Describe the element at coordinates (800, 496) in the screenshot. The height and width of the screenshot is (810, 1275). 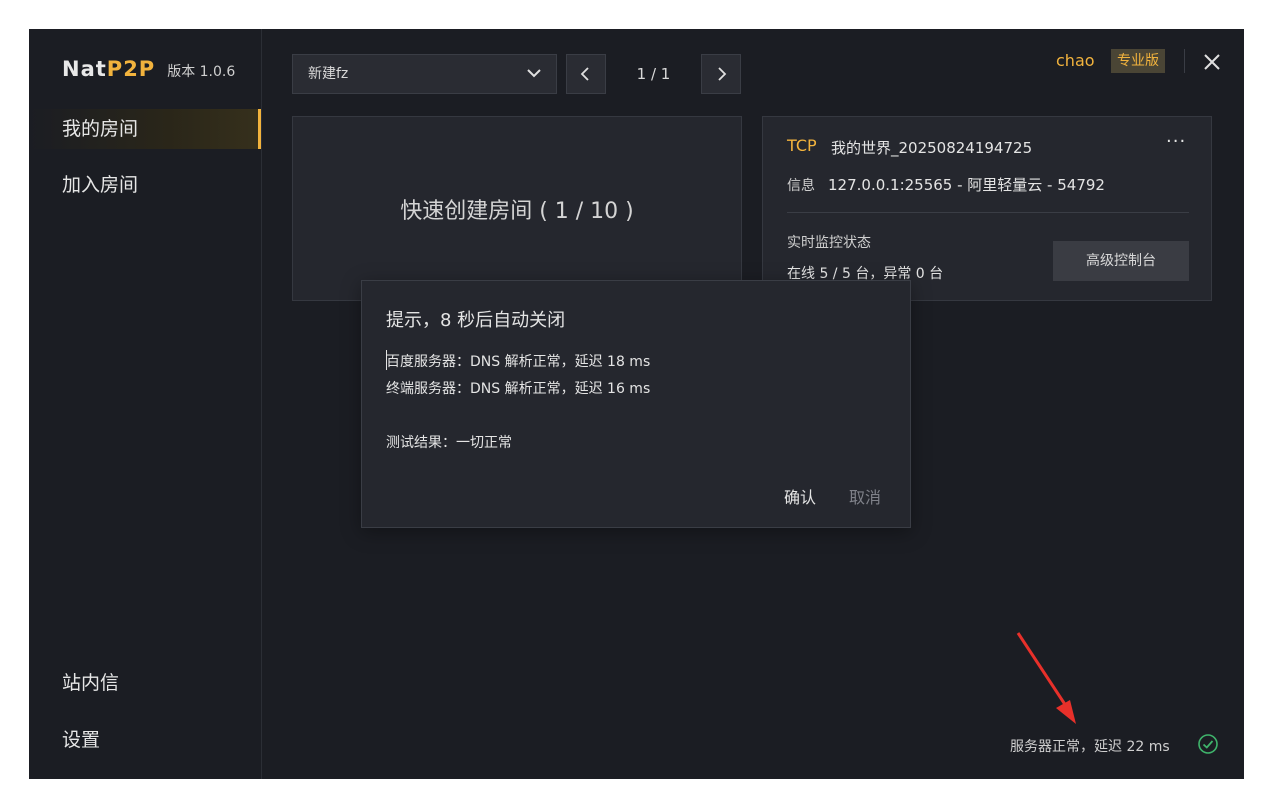
I see `confirm-button: 确认` at that location.